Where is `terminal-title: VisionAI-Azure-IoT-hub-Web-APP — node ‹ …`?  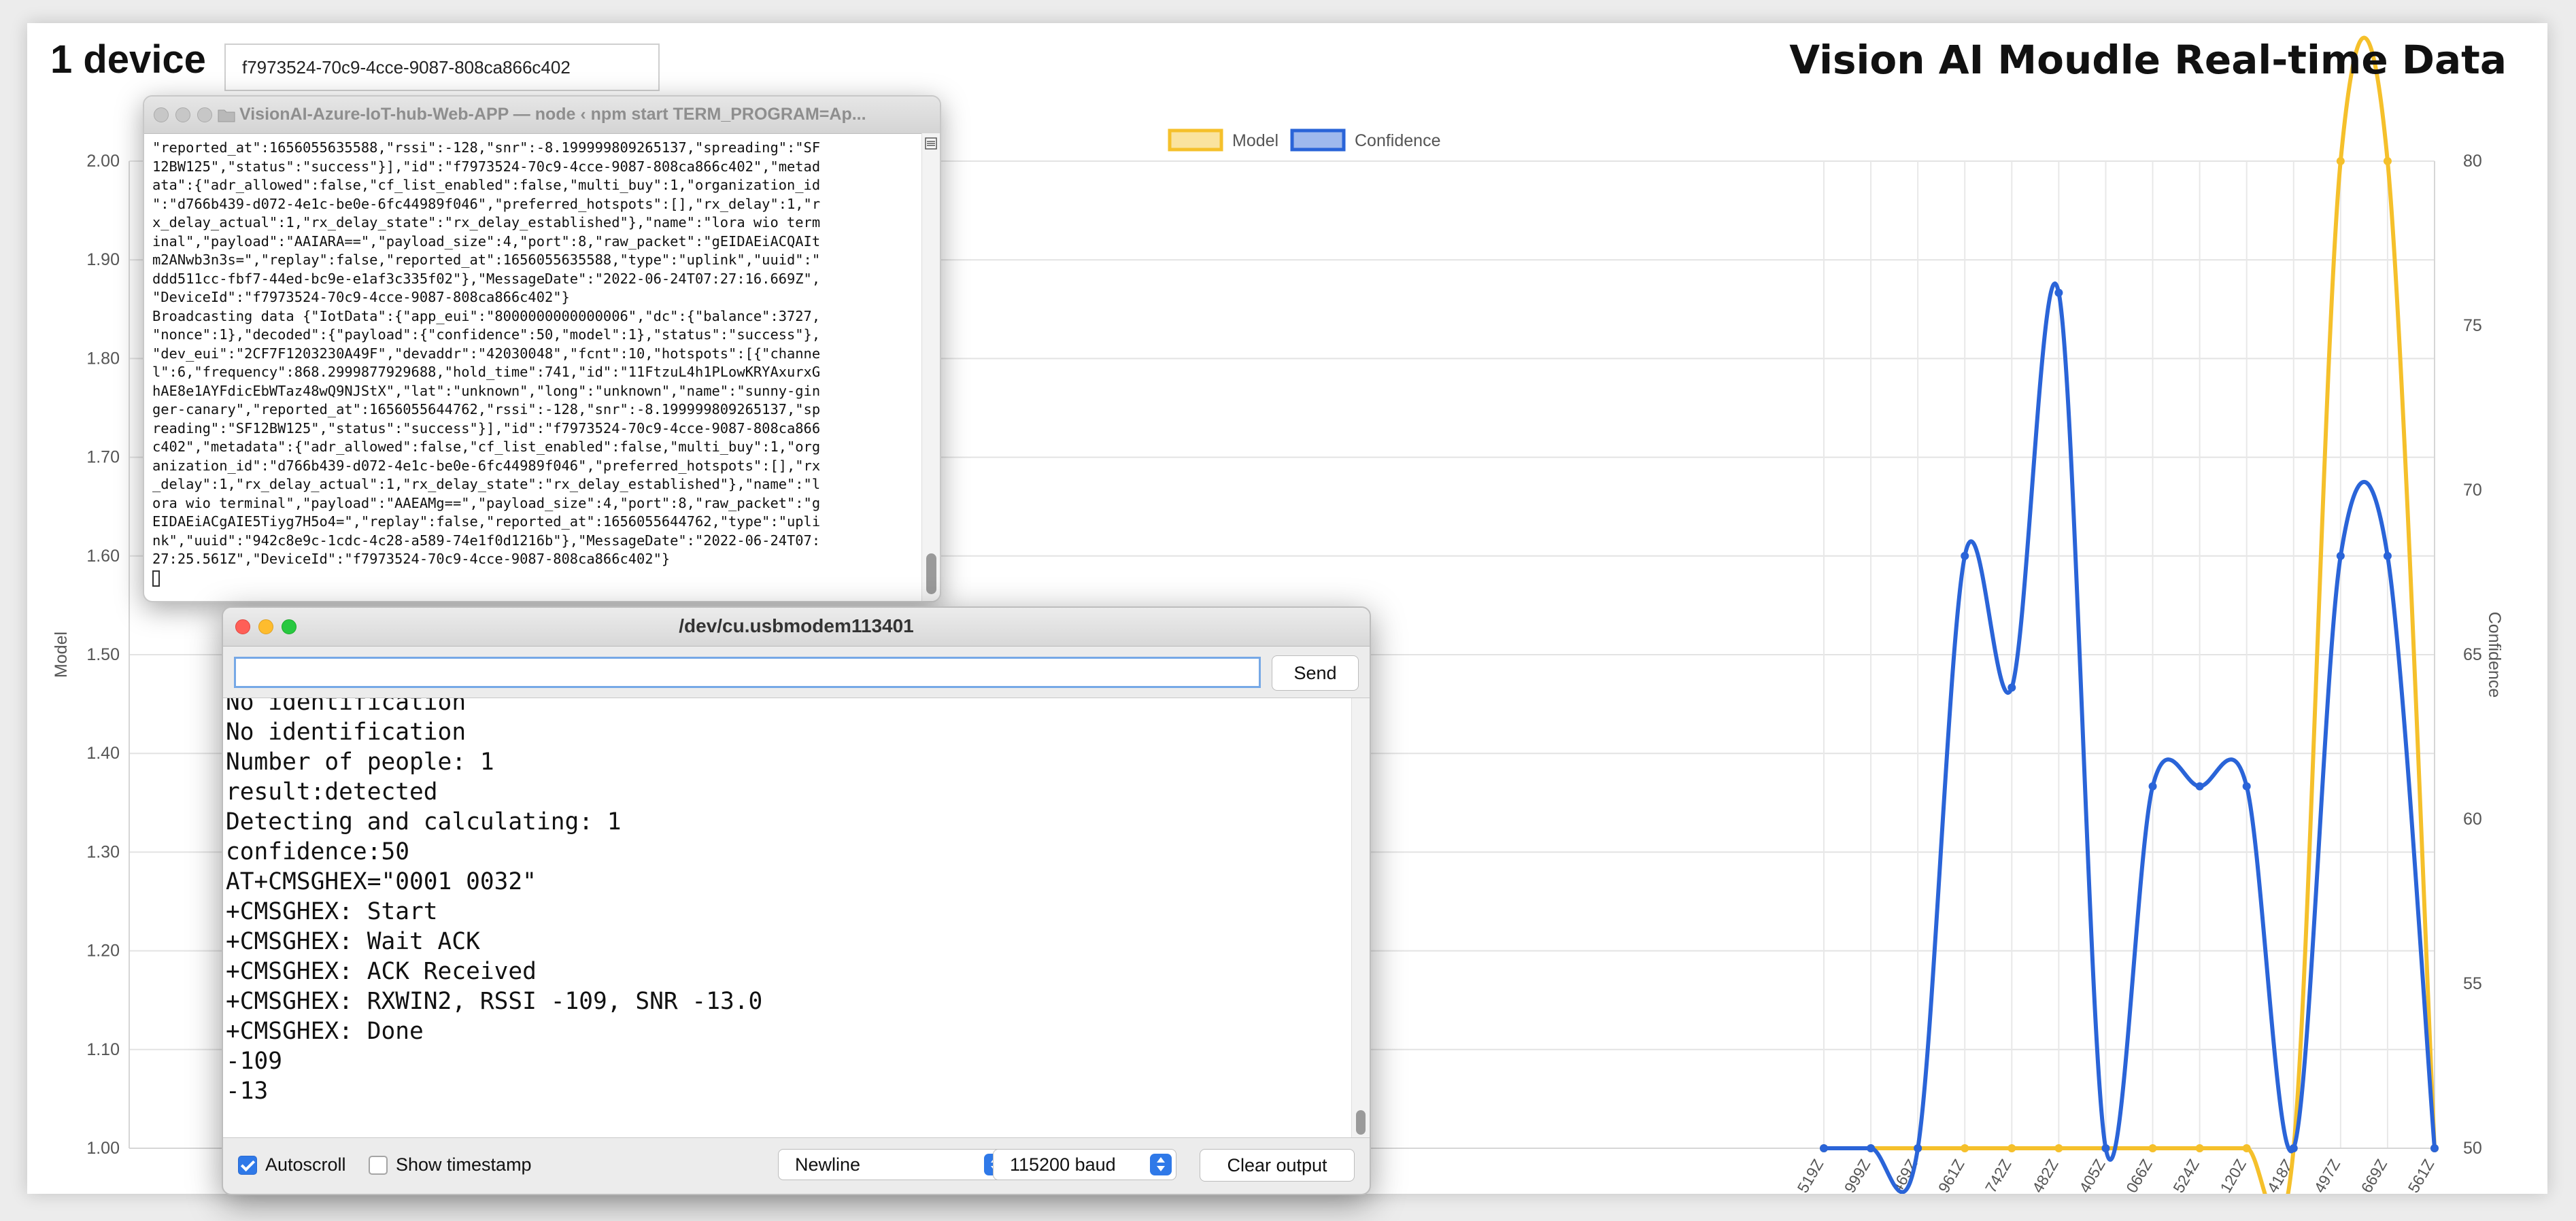
terminal-title: VisionAI-Azure-IoT-hub-Web-APP — node ‹ … is located at coordinates (552, 114).